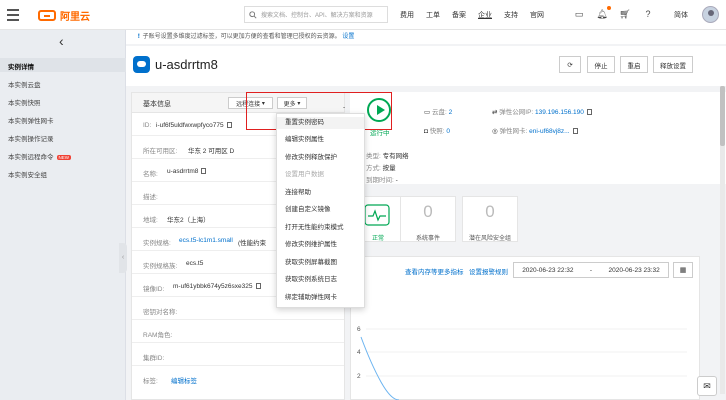  Describe the element at coordinates (320, 280) in the screenshot. I see `menu-system-log: 获取实例系统日志` at that location.